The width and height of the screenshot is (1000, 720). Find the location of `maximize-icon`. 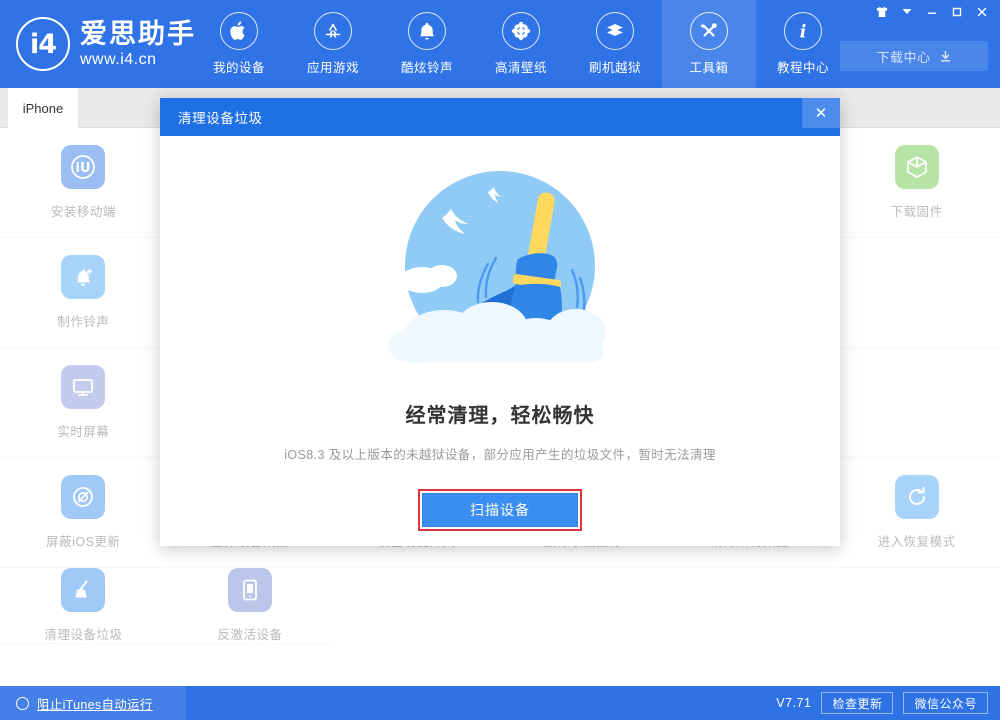

maximize-icon is located at coordinates (956, 12).